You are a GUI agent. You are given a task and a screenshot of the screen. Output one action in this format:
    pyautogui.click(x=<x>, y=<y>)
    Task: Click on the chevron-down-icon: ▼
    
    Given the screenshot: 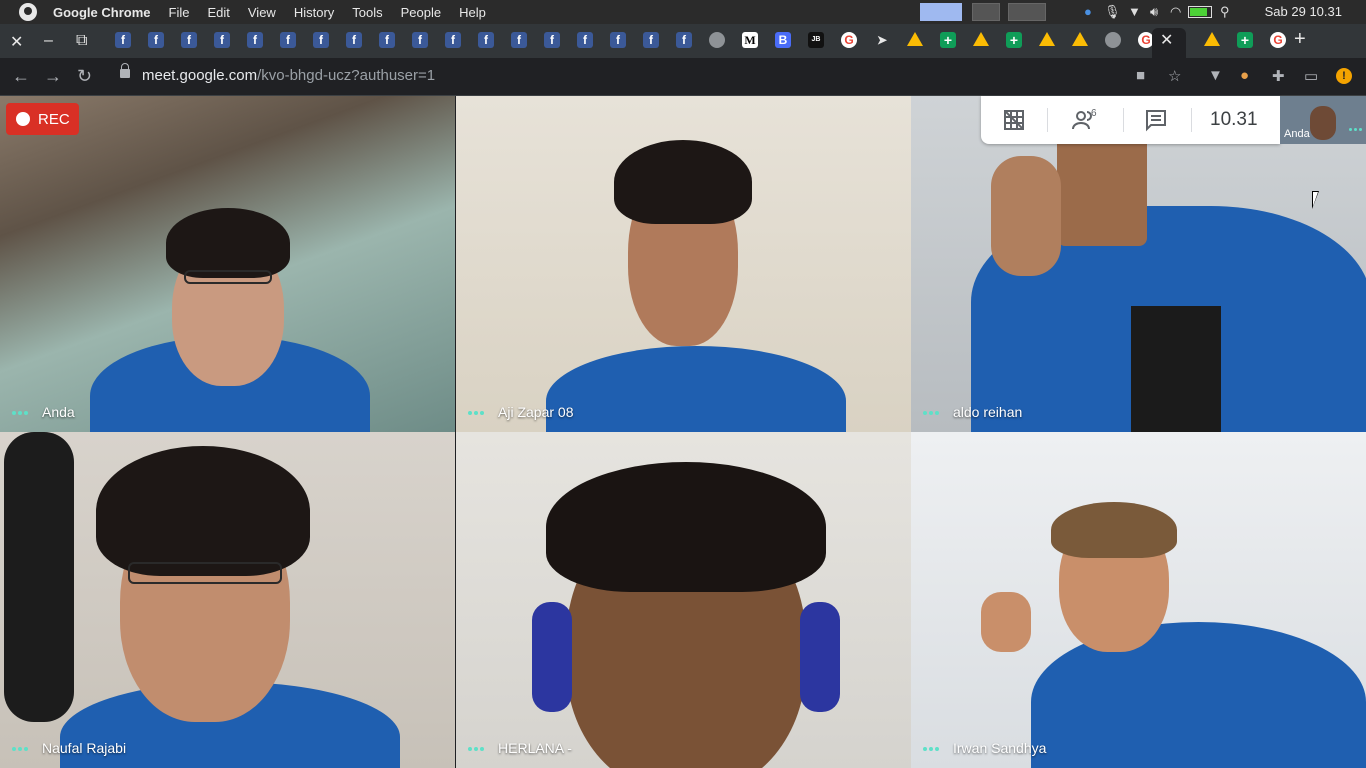 What is the action you would take?
    pyautogui.click(x=1134, y=11)
    